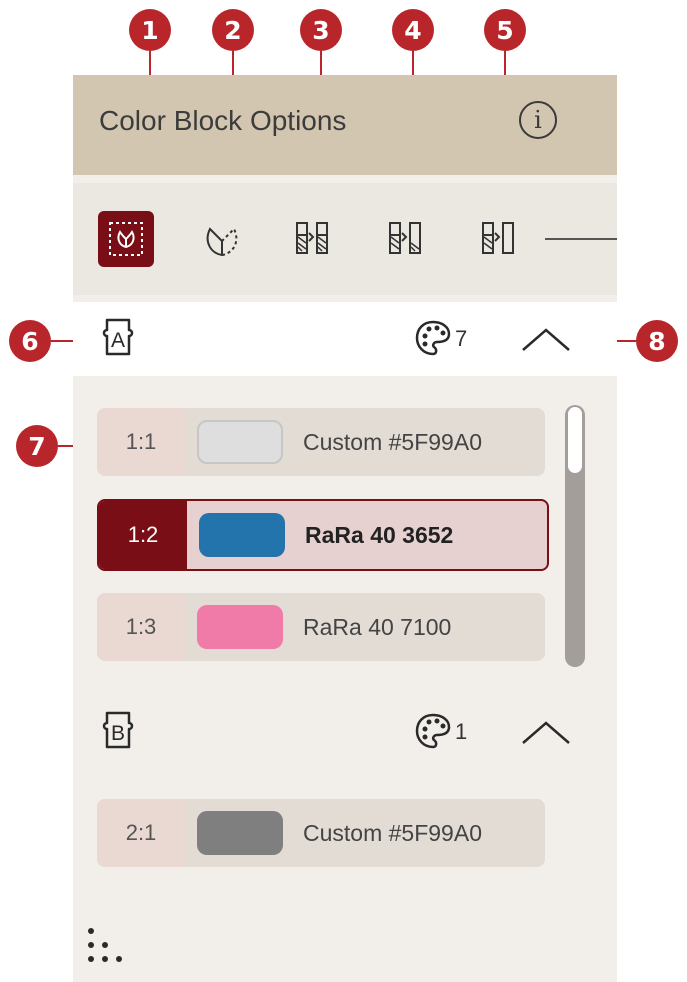 Image resolution: width=687 pixels, height=982 pixels. Describe the element at coordinates (223, 120) in the screenshot. I see `page-title: Color Block Options` at that location.